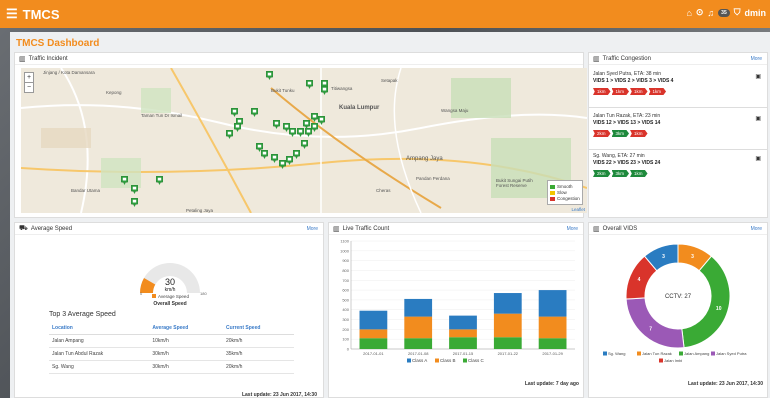 Image resolution: width=770 pixels, height=398 pixels. Describe the element at coordinates (737, 12) in the screenshot. I see `shield-icon: ⛉` at that location.